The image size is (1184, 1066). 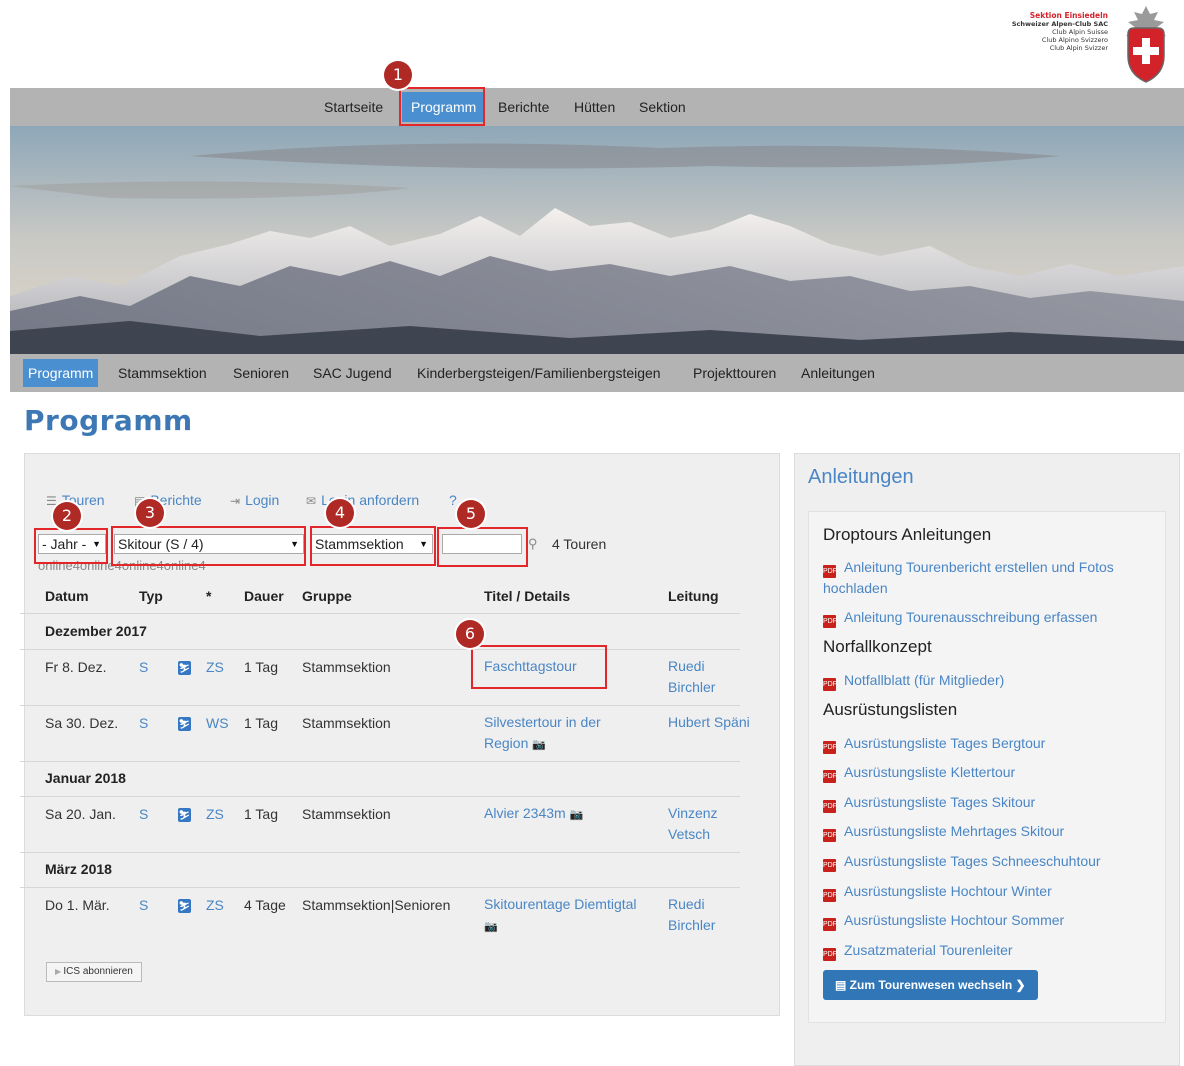 What do you see at coordinates (539, 373) in the screenshot?
I see `subnav-item-kinderbergsteigen: Kinderbergsteigen/Familienbergsteigen` at bounding box center [539, 373].